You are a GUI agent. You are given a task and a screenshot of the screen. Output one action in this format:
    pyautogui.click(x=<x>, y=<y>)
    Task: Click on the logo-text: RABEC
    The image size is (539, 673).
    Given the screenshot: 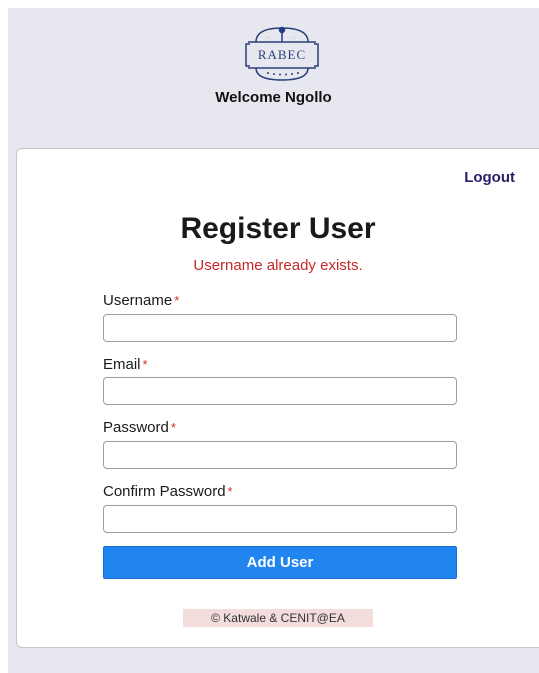 What is the action you would take?
    pyautogui.click(x=282, y=54)
    